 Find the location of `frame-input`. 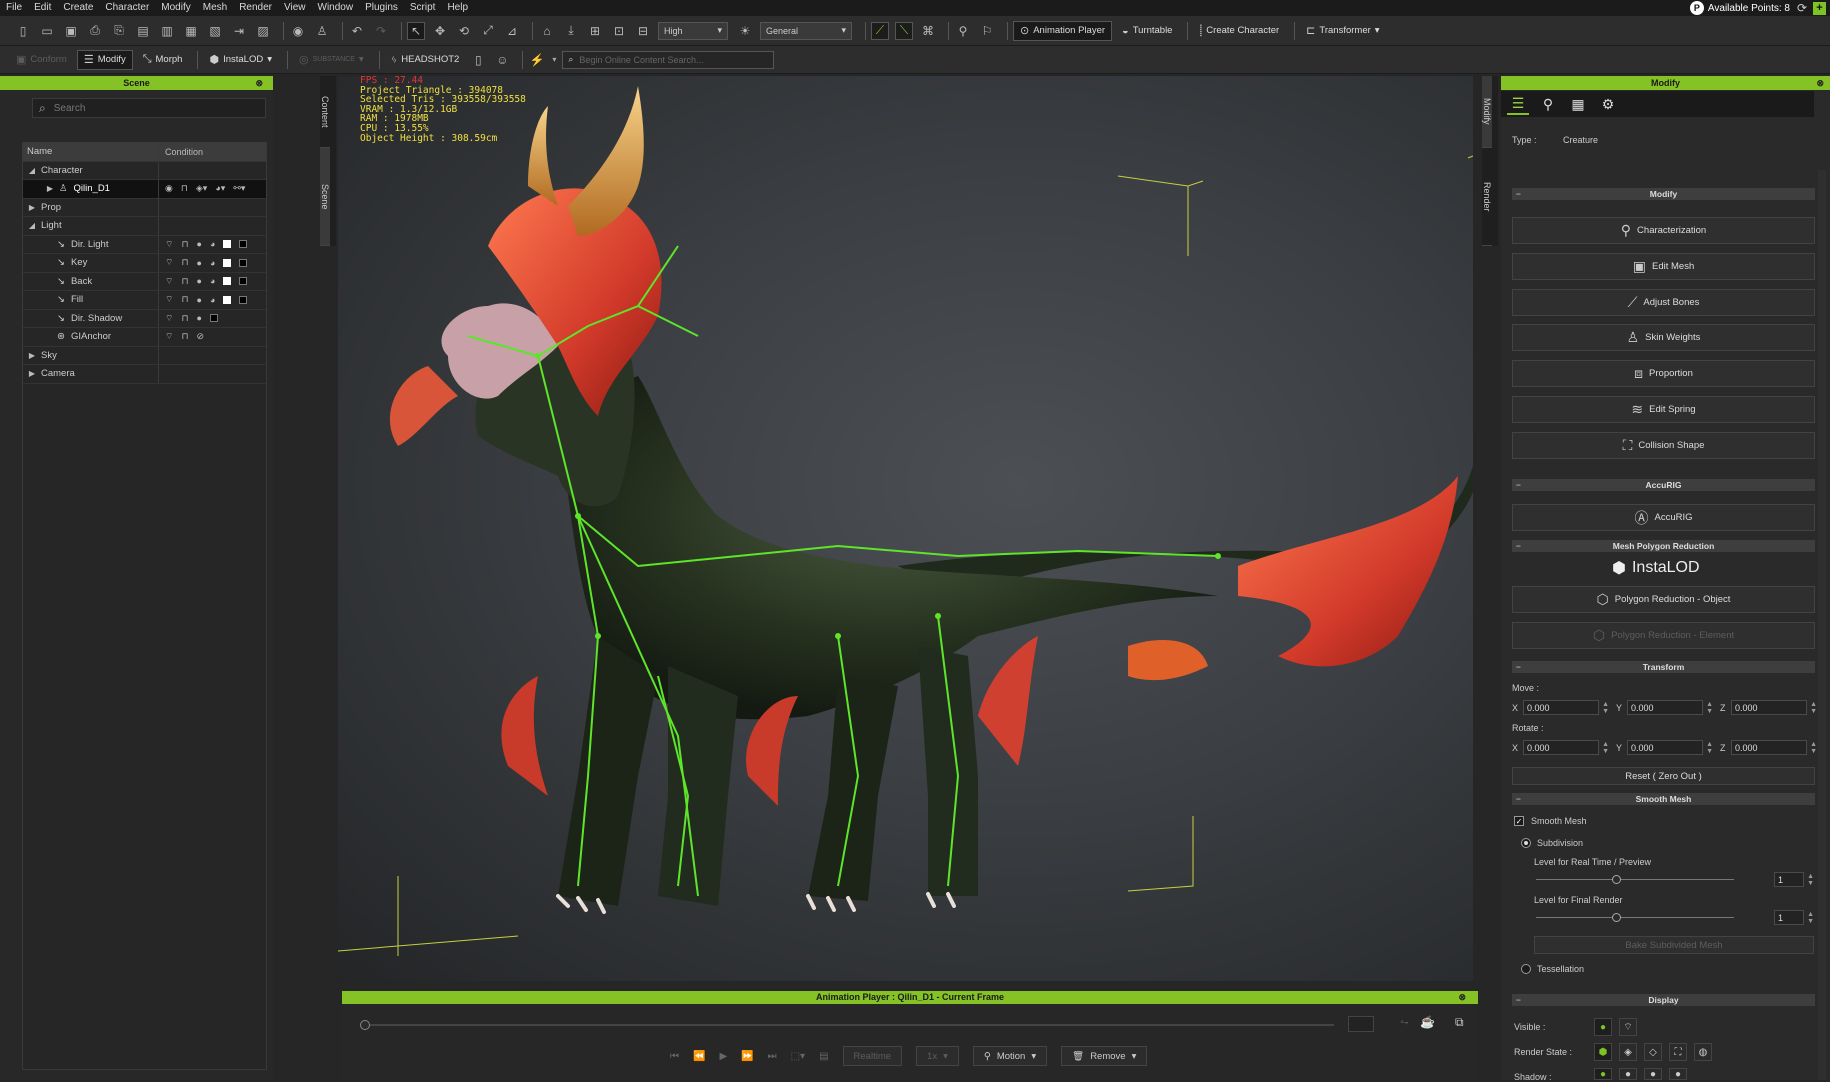

frame-input is located at coordinates (1361, 1024).